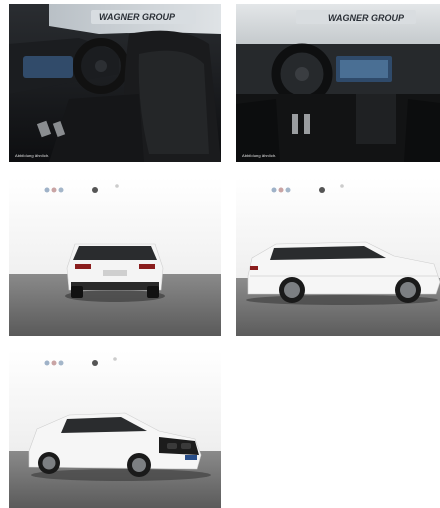  I want to click on gallery-thumbnail-interior-side: WAGNER GROUP Abbildung ähnlich., so click(115, 83).